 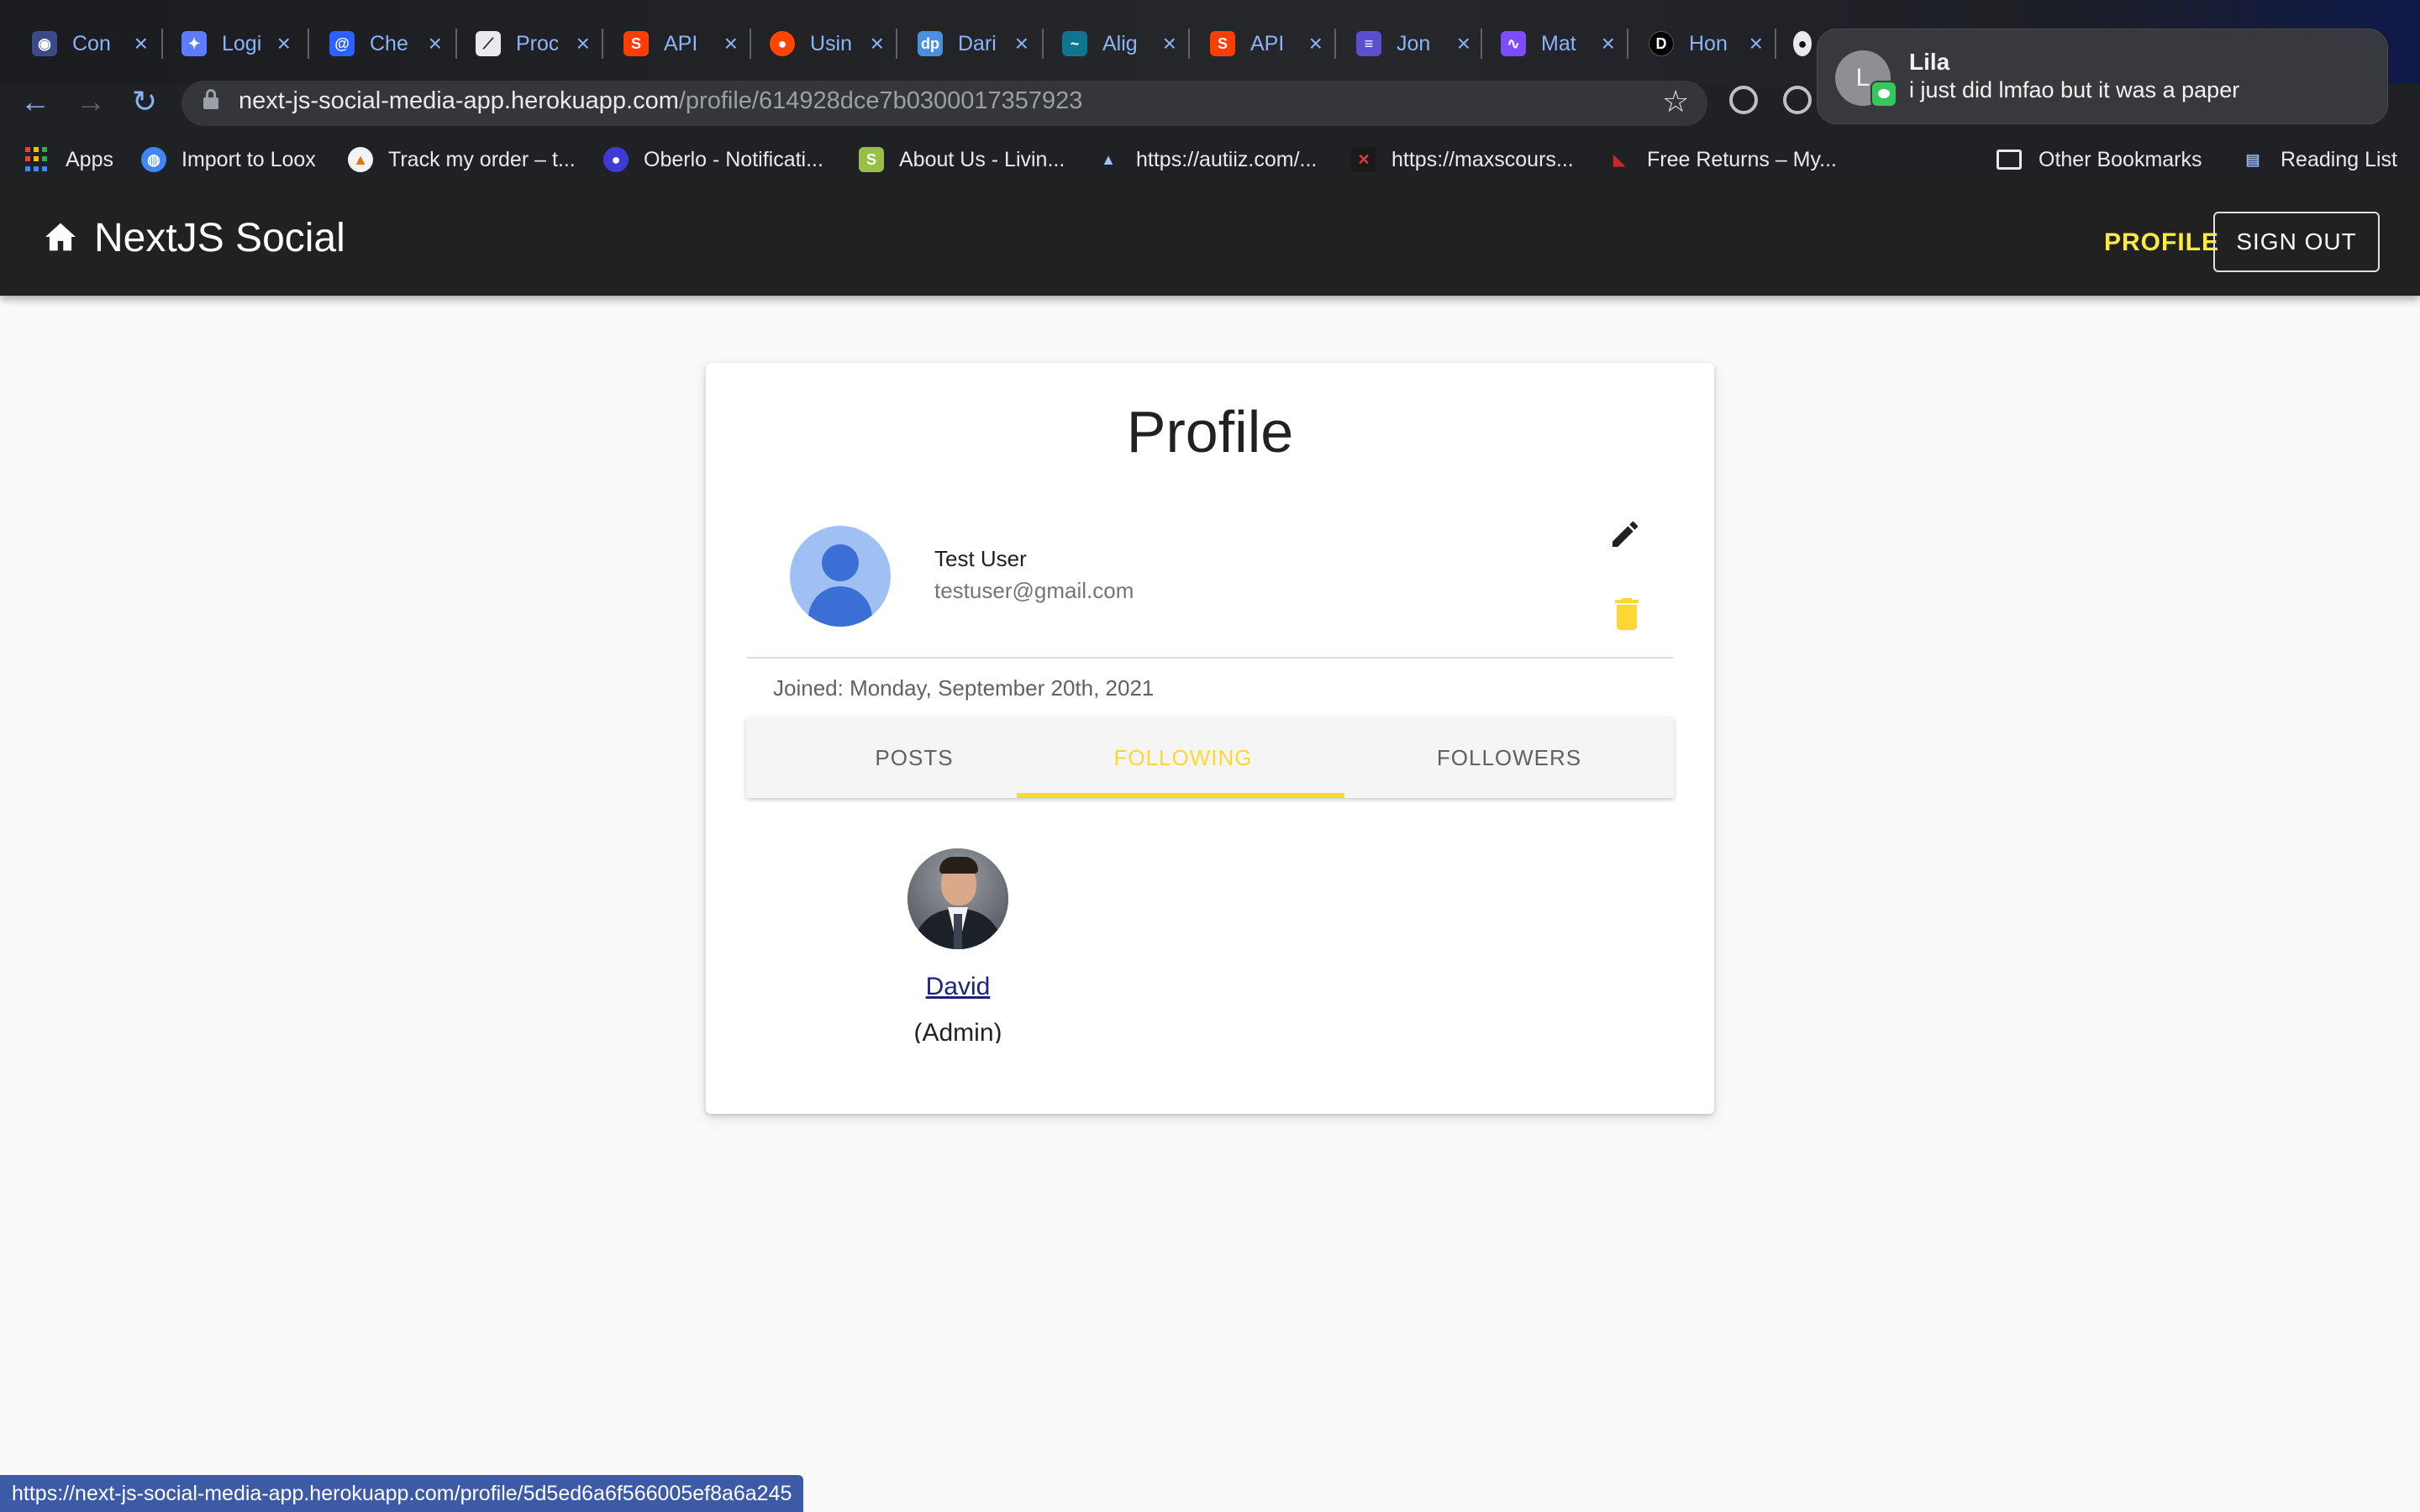 I want to click on bookmark-item: ◍ Import to Loox, so click(x=228, y=159).